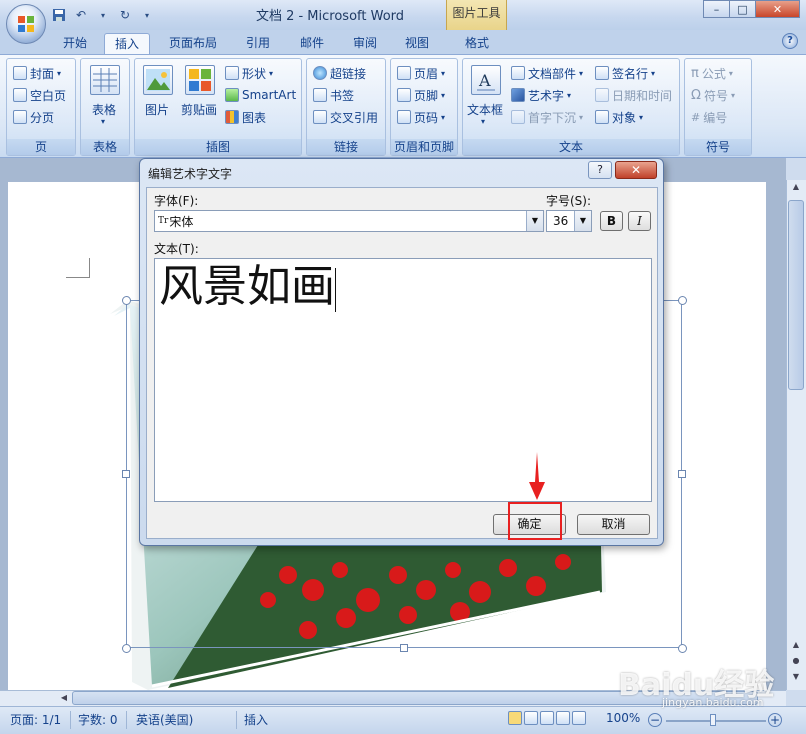 This screenshot has height=734, width=806. I want to click on resize-handle-se, so click(682, 648).